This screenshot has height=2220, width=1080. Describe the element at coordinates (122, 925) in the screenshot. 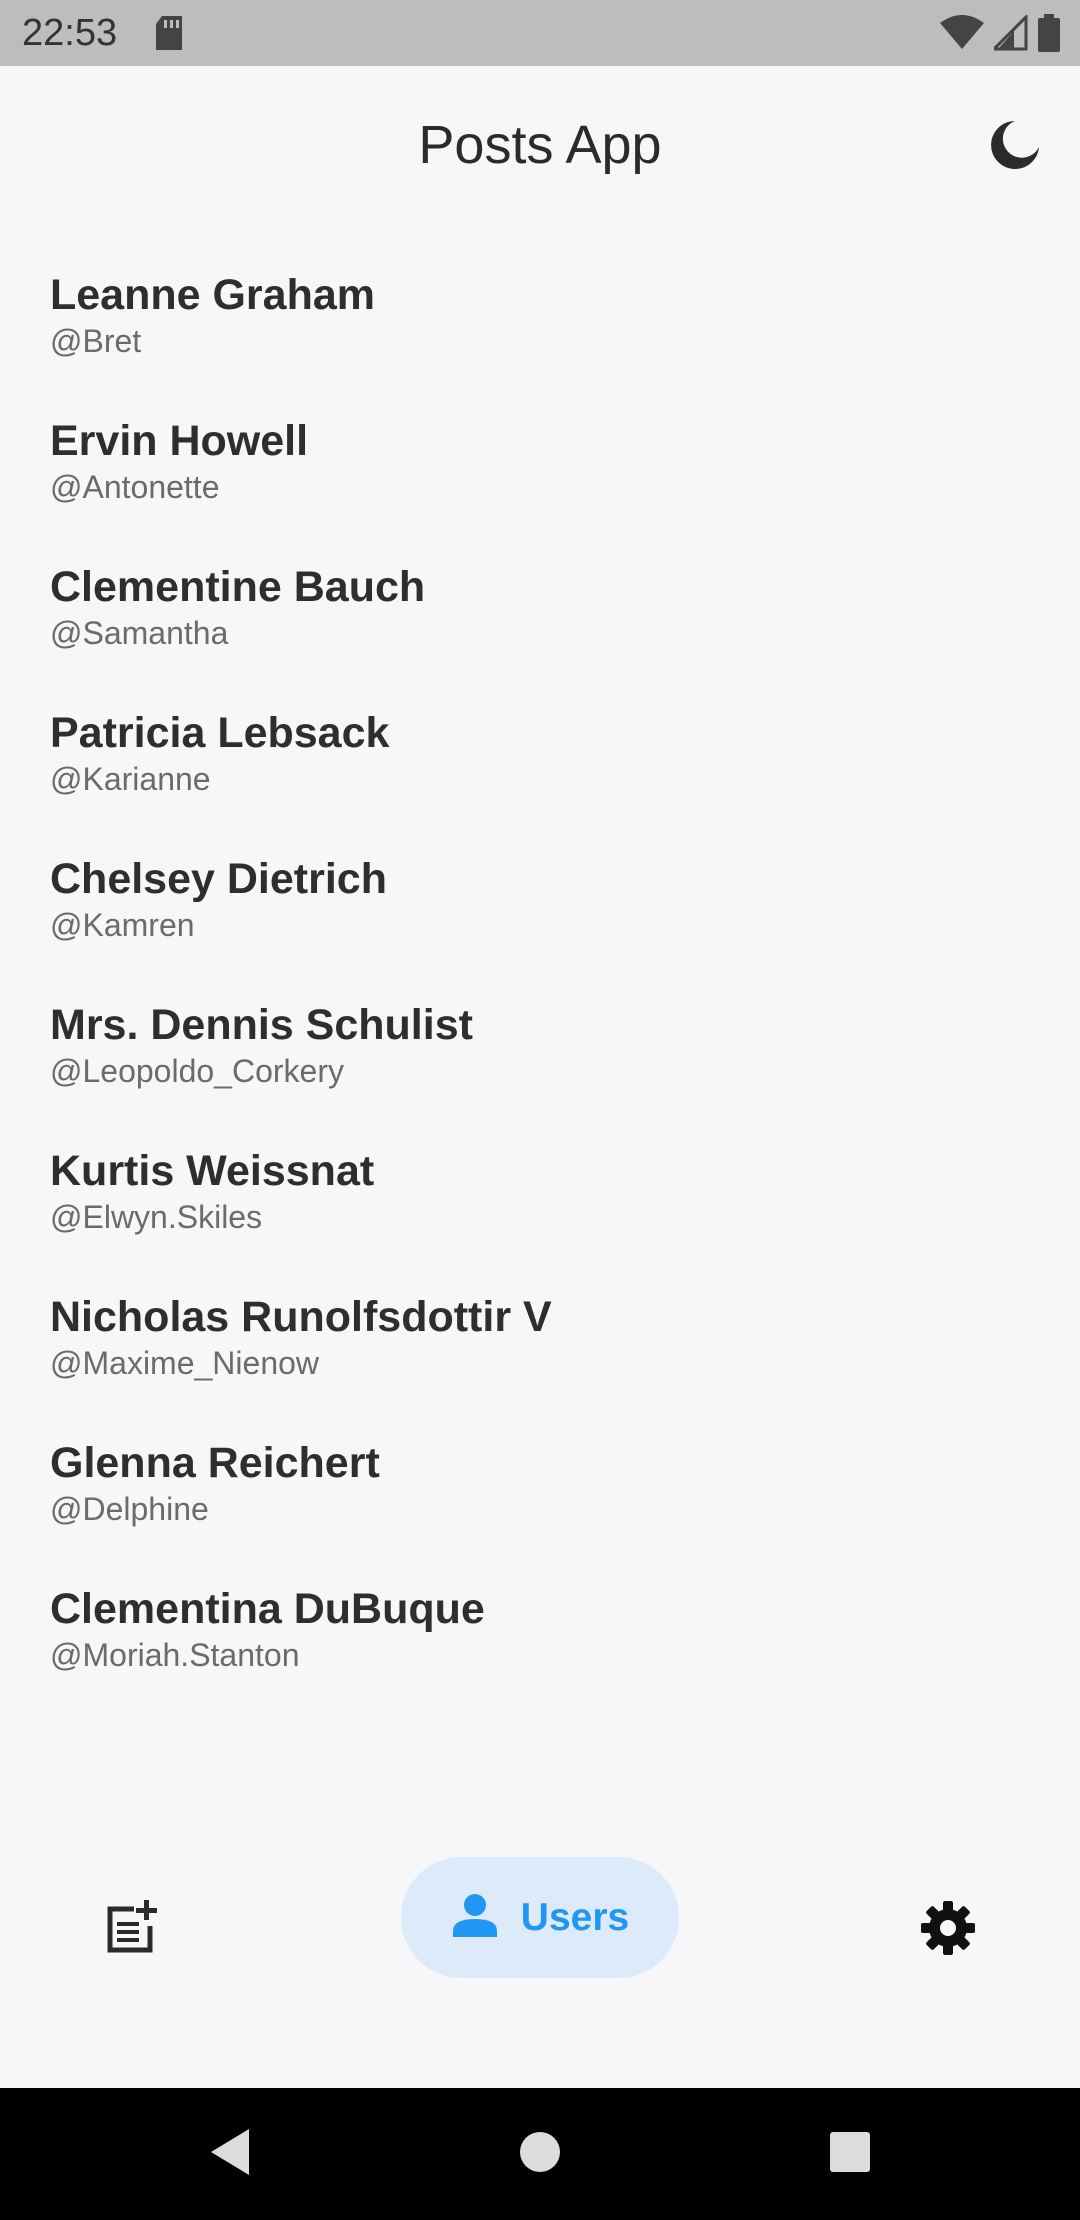

I see `user-handle: @Kamren` at that location.